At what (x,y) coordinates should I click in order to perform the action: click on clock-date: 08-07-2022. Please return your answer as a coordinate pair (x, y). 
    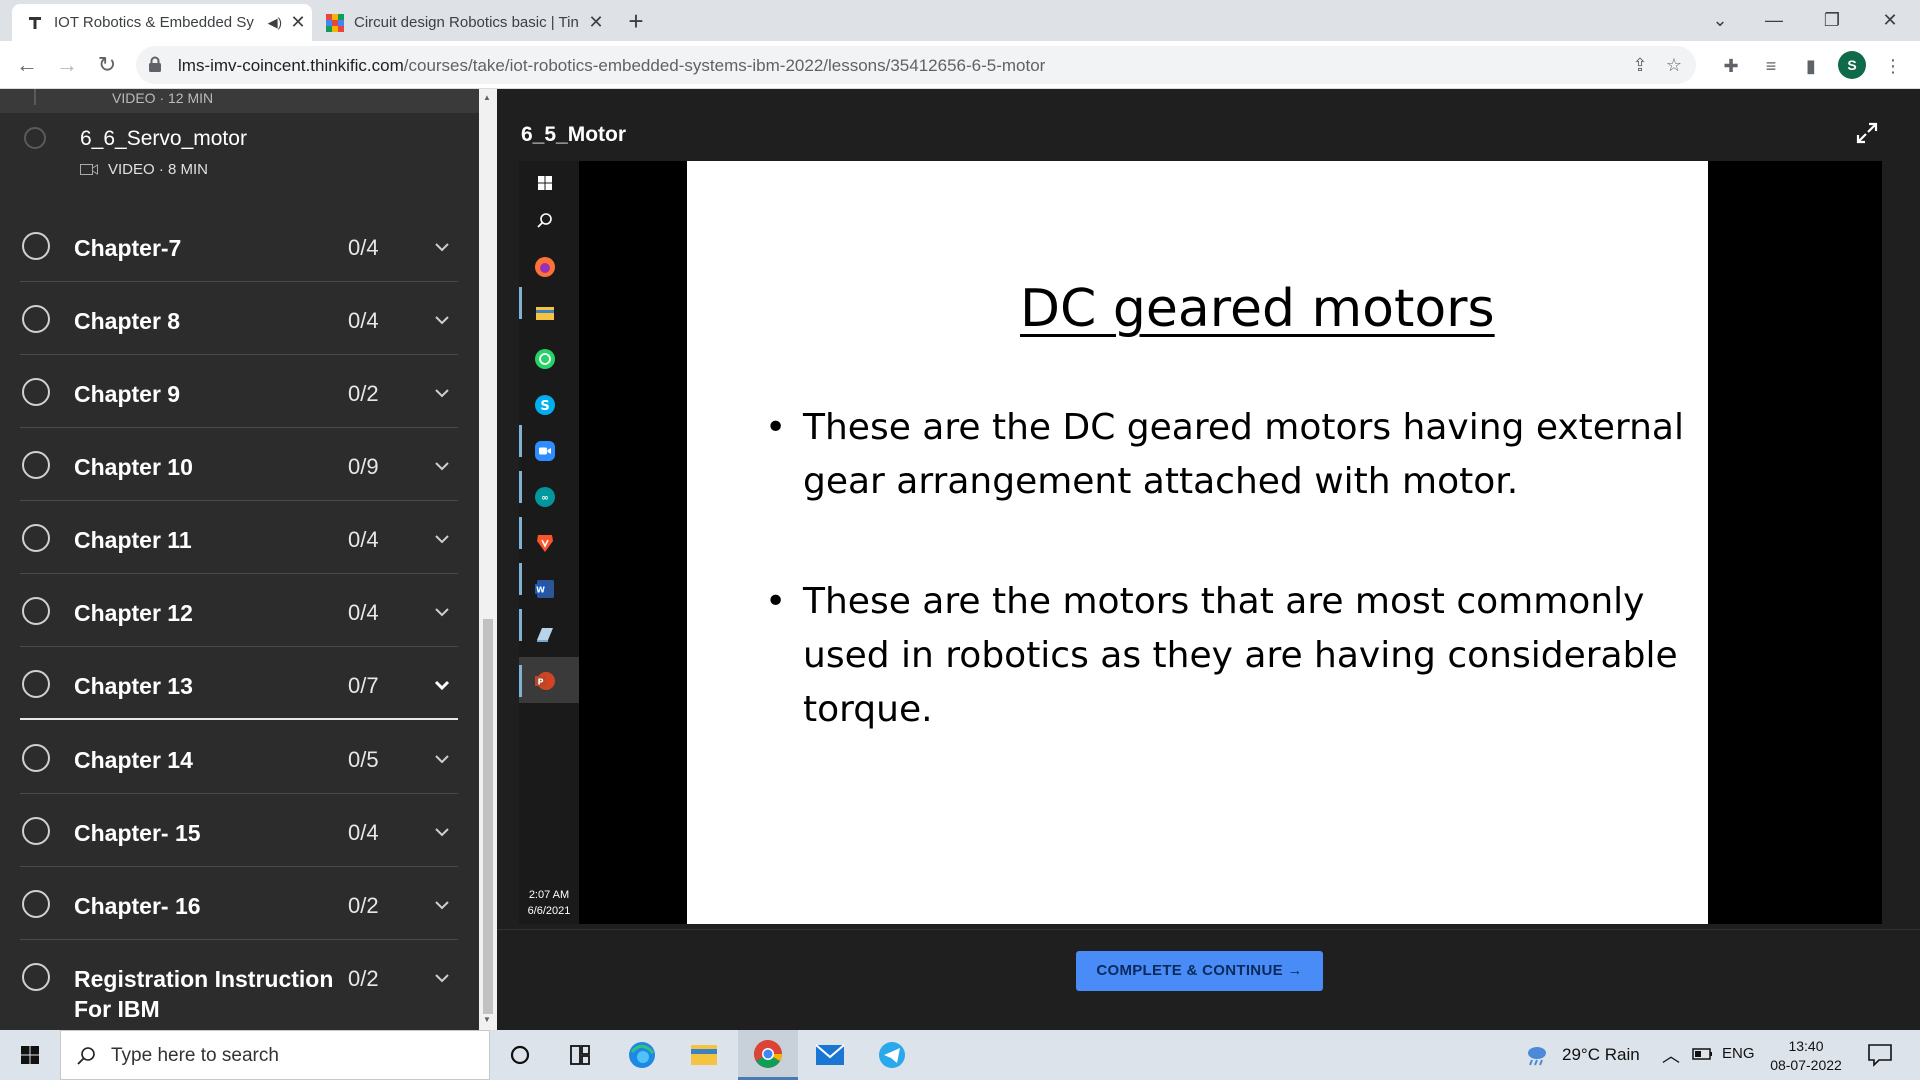
    Looking at the image, I should click on (1806, 1065).